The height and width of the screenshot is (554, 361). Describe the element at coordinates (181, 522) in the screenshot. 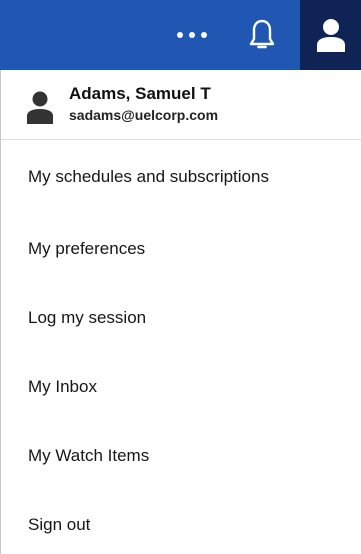

I see `menu-item-sign-out: Sign out` at that location.